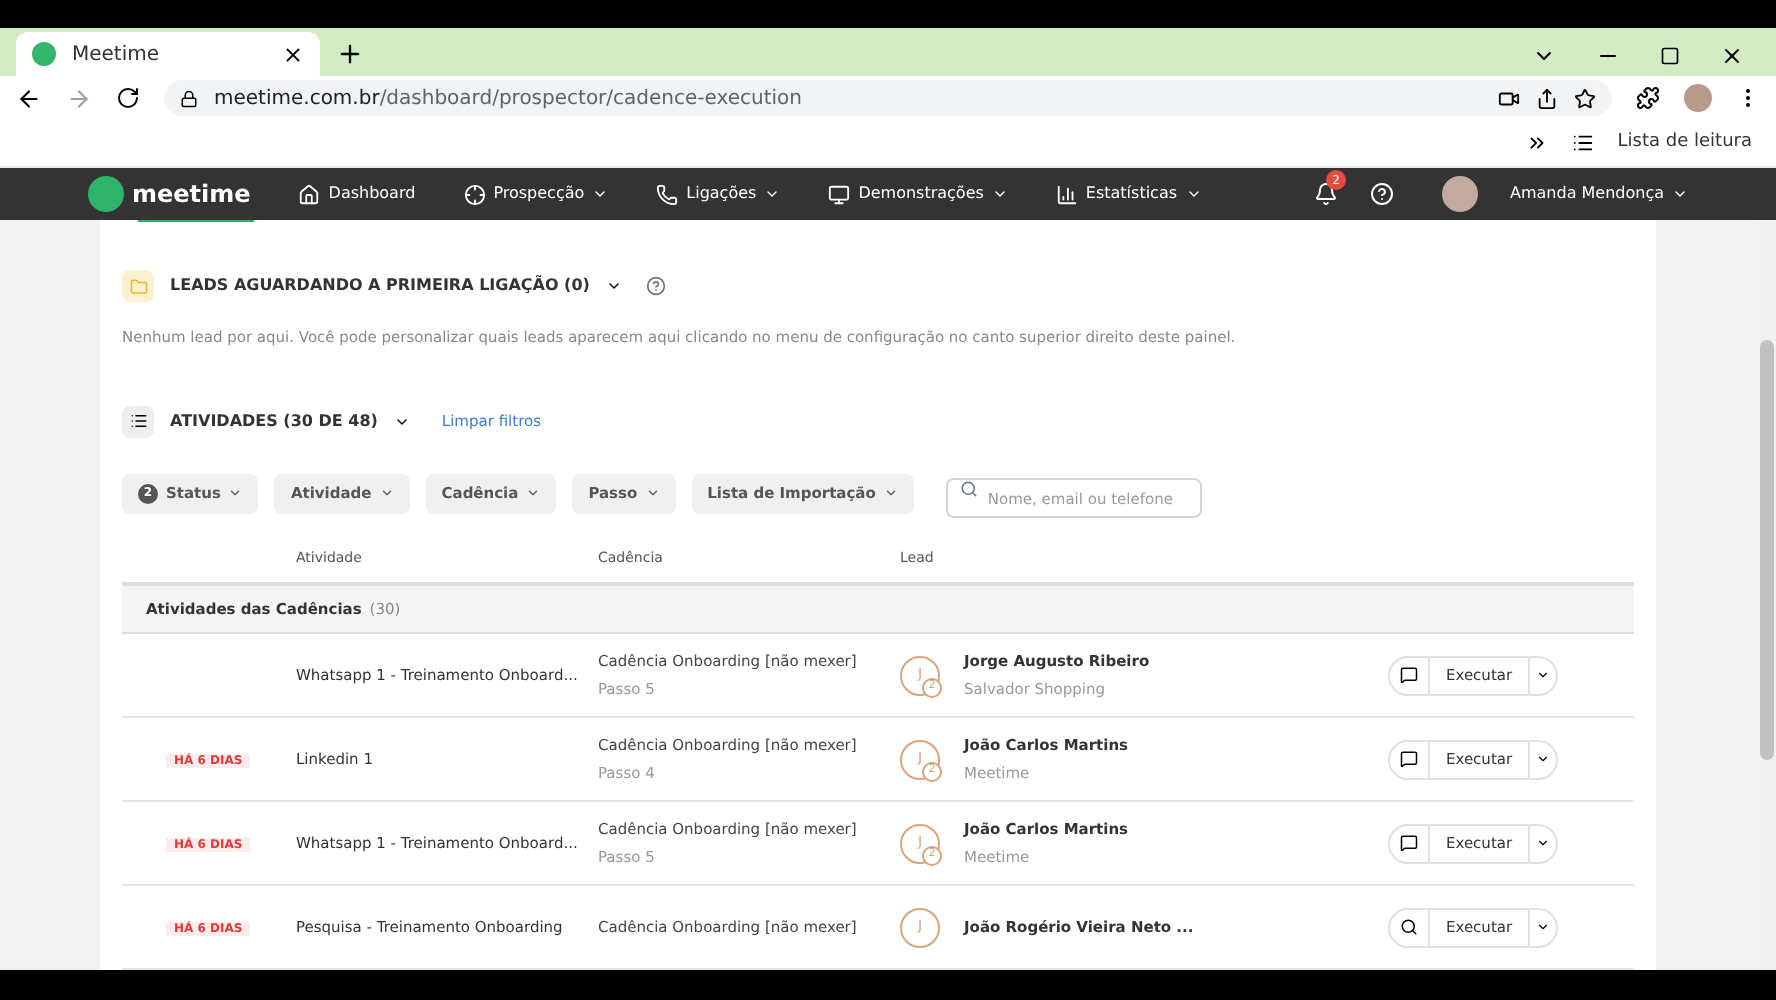 The height and width of the screenshot is (1000, 1776). Describe the element at coordinates (309, 194) in the screenshot. I see `home-icon` at that location.